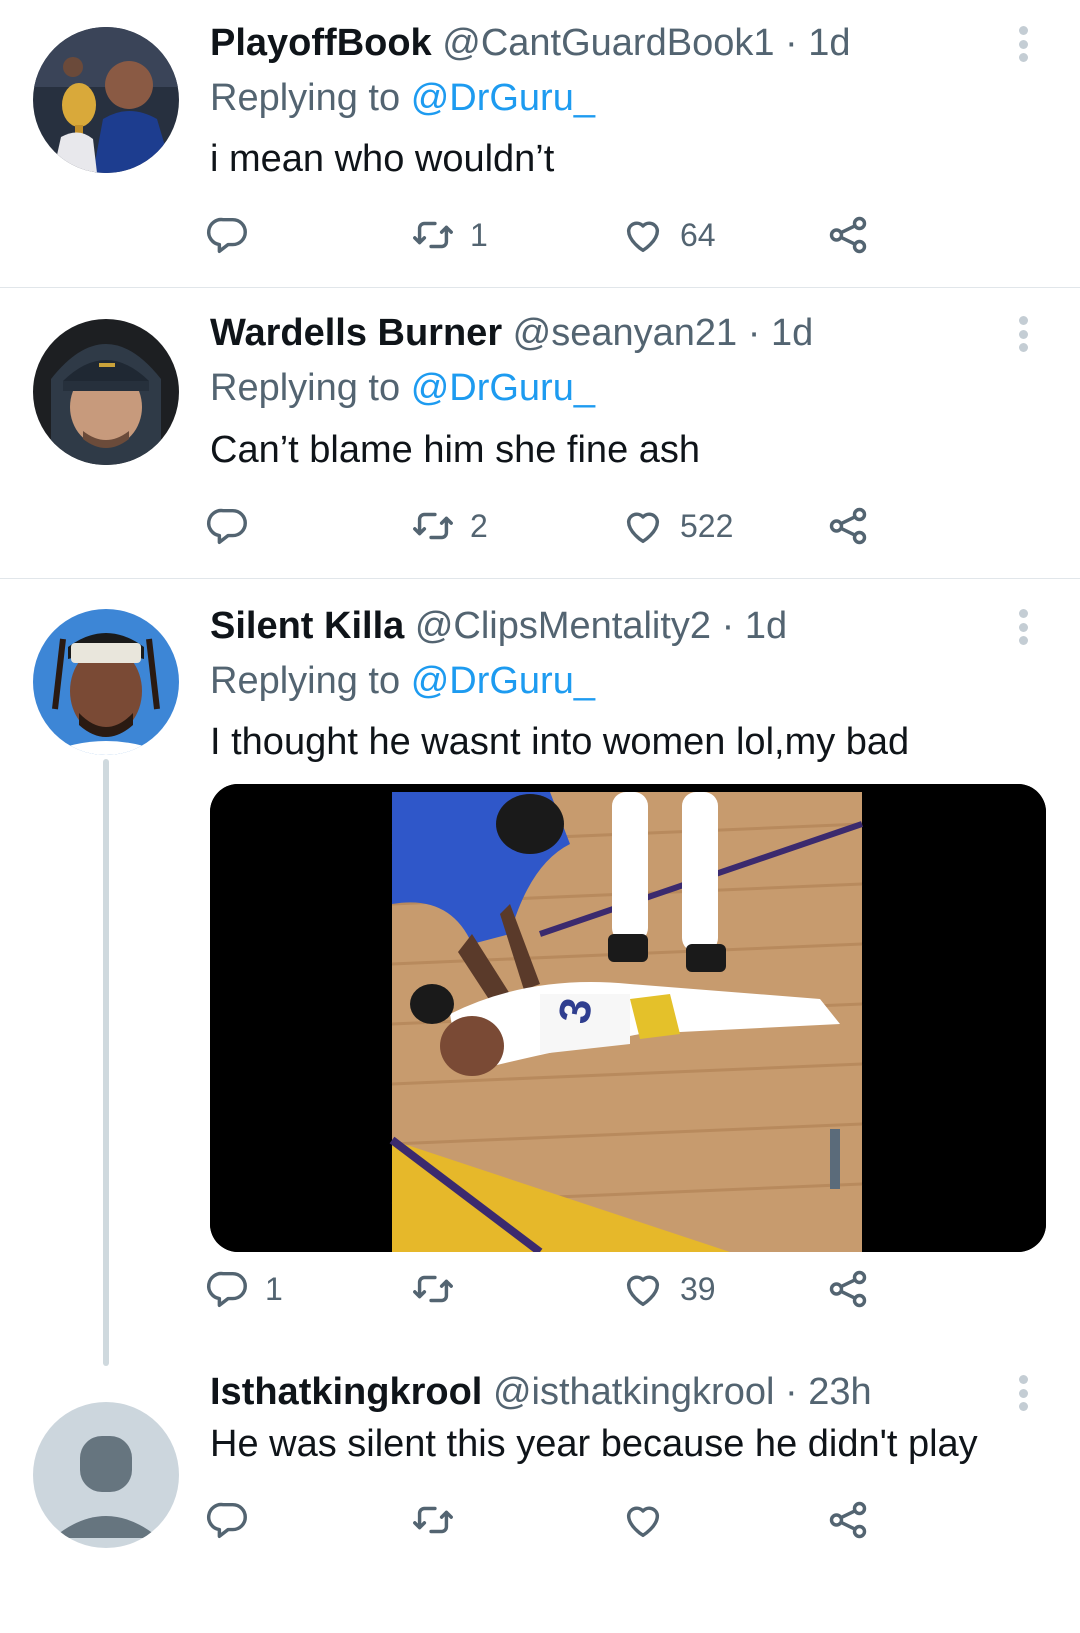 This screenshot has height=1633, width=1080. I want to click on author-handle: @ClipsMentality2, so click(563, 626).